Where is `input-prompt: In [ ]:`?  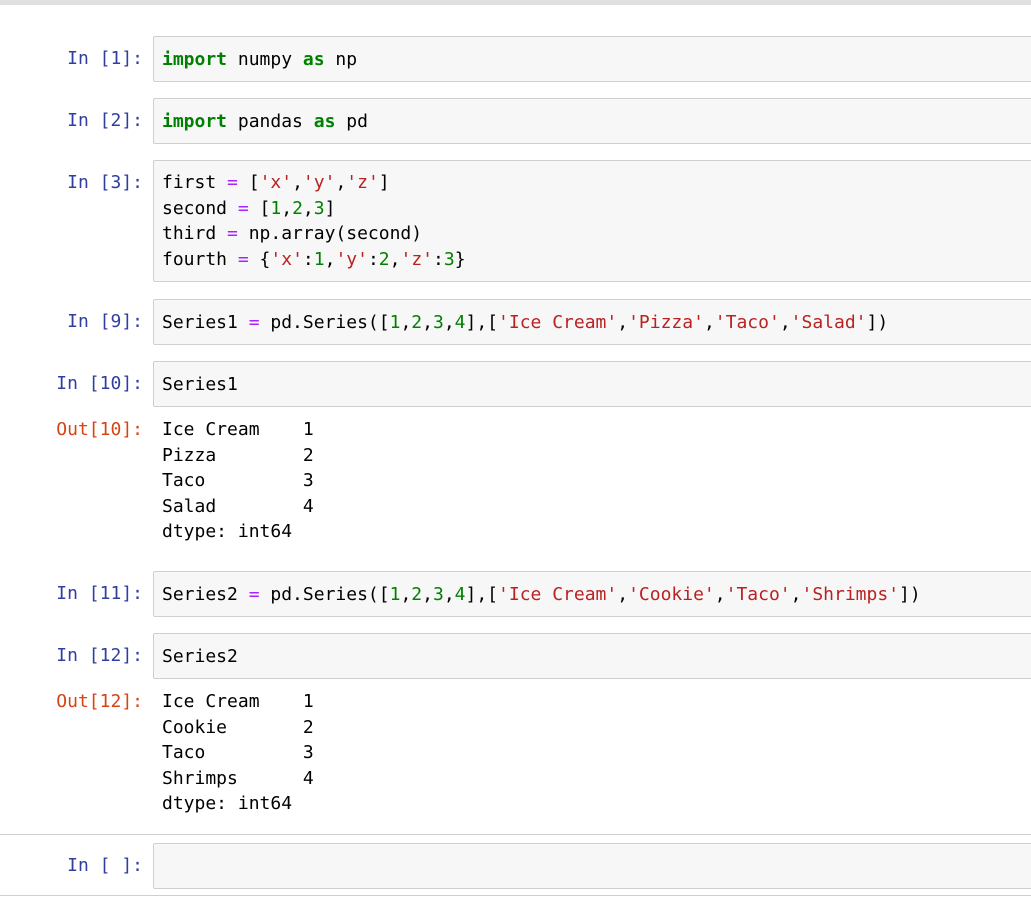
input-prompt: In [ ]: is located at coordinates (105, 865).